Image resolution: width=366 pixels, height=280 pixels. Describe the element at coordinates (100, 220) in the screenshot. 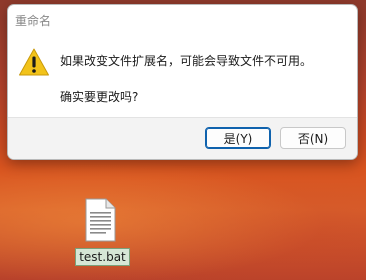

I see `text-file-icon` at that location.